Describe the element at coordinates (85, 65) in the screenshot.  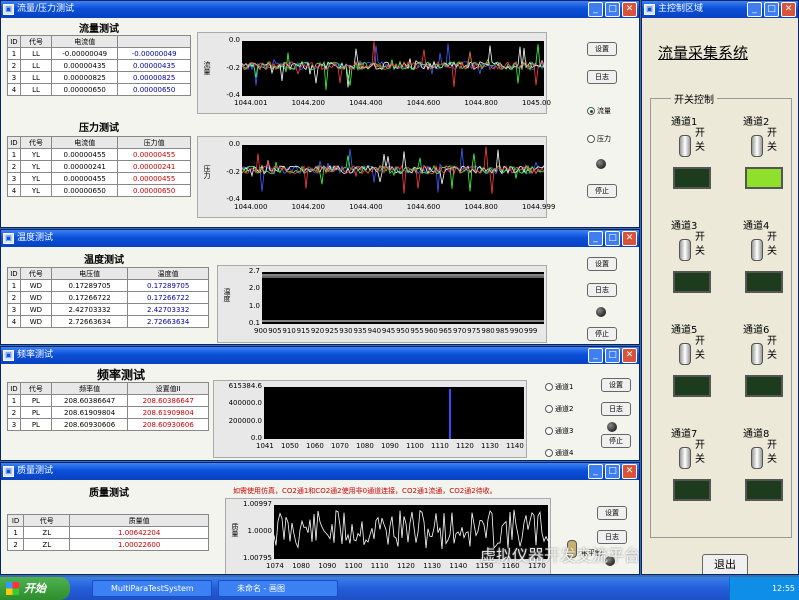
I see `table-cell: 0.00000435` at that location.